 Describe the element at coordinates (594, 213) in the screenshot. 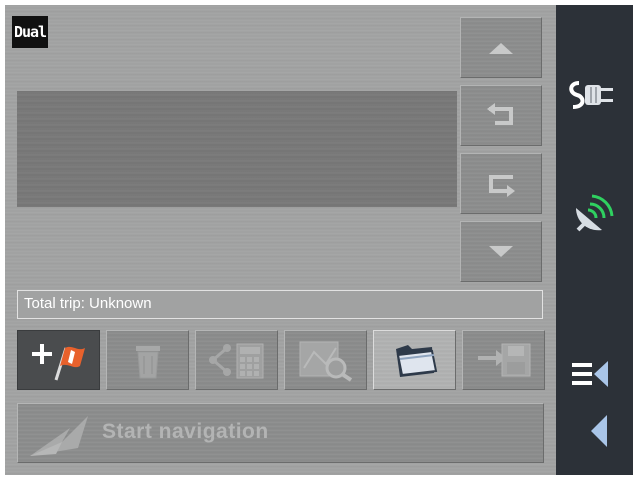

I see `satellite-dish-icon` at that location.